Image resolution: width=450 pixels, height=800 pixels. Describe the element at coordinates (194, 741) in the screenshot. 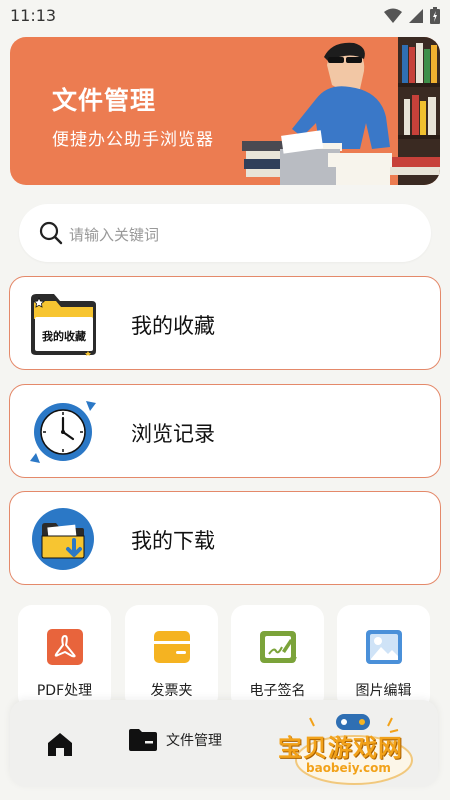

I see `nav-files-label: 文件管理` at that location.